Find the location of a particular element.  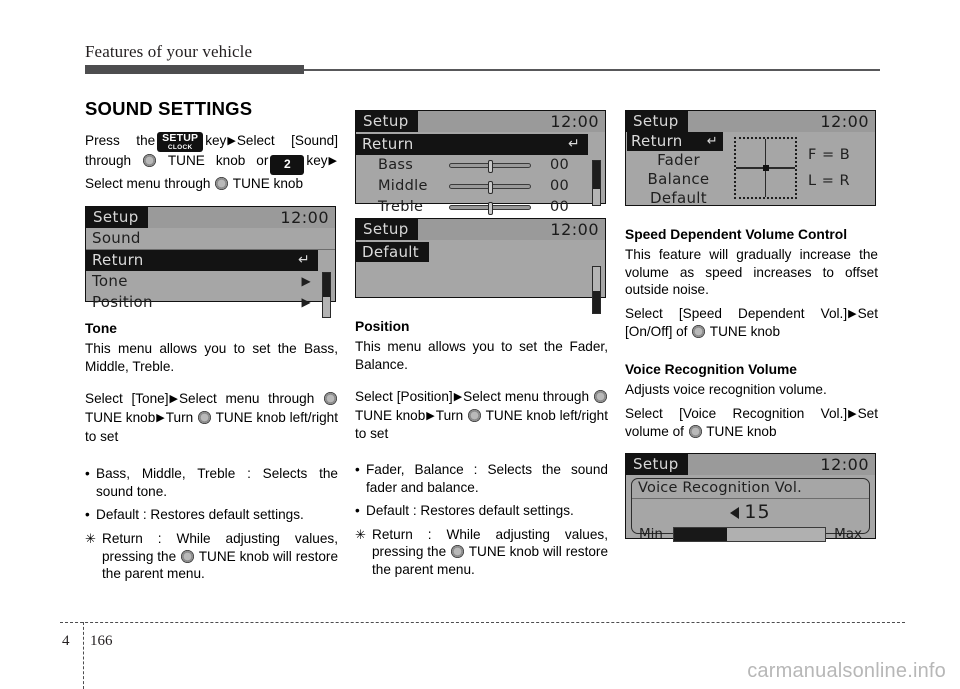

footer-vertical-rule is located at coordinates (83, 655).